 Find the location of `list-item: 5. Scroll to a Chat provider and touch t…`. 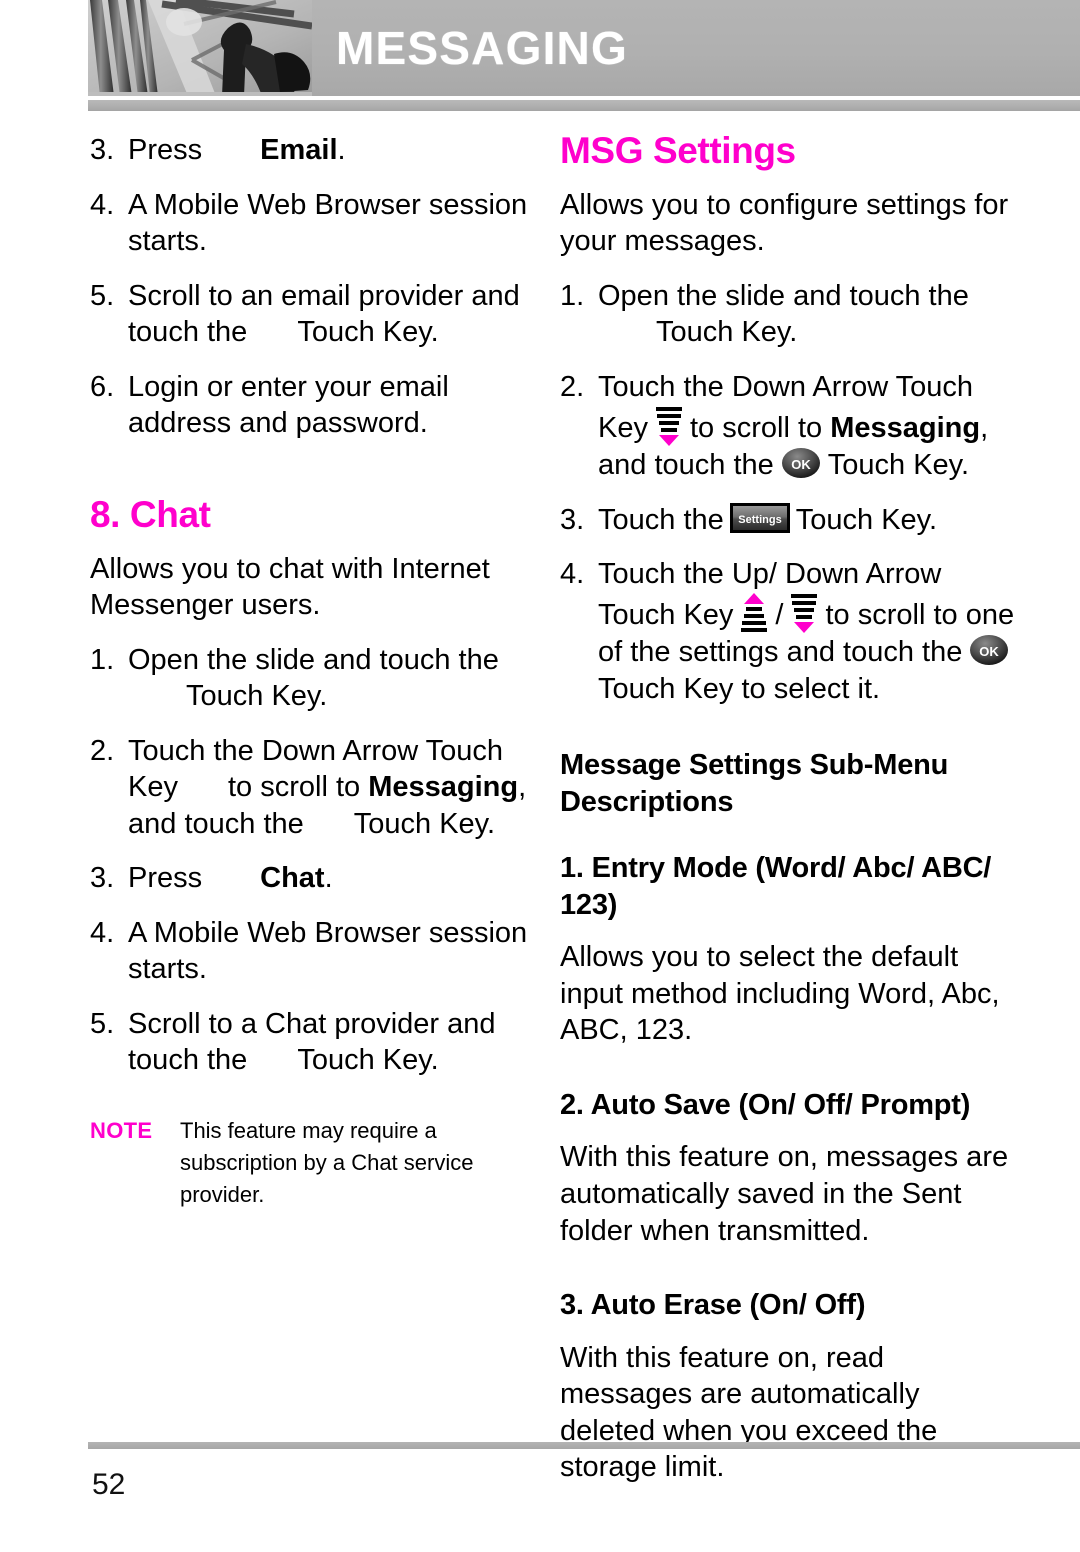

list-item: 5. Scroll to a Chat provider and touch t… is located at coordinates (317, 1042).